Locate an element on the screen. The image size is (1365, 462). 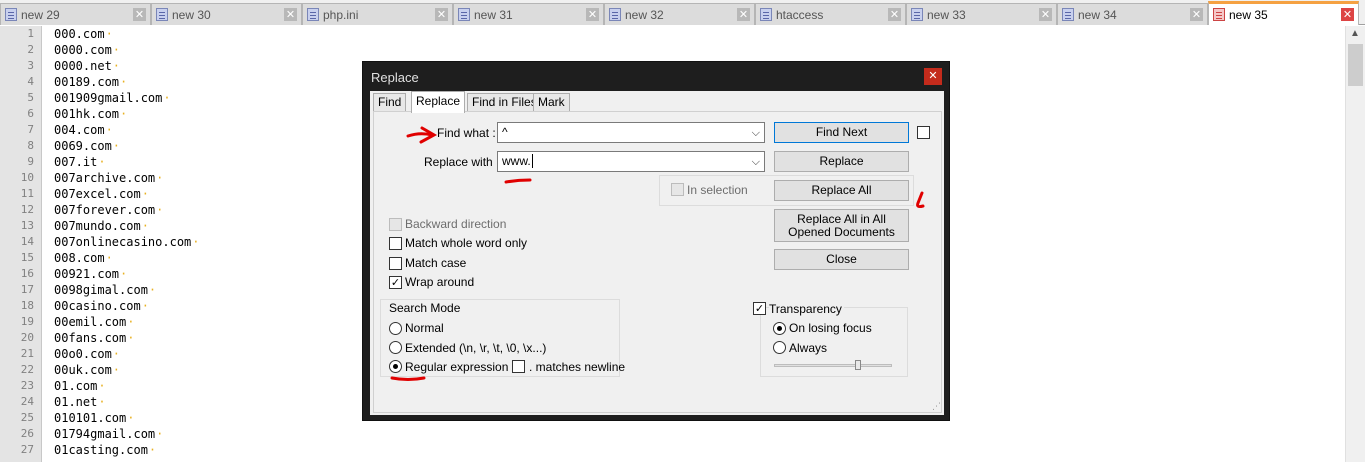
annotation-arrow-shaft is located at coordinates (420, 135).